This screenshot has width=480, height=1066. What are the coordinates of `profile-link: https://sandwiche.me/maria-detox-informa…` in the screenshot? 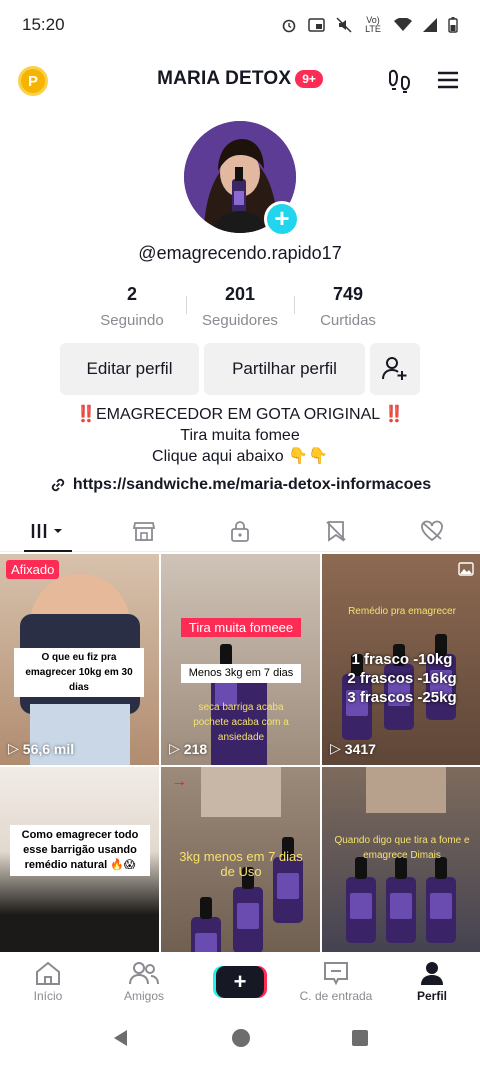 It's located at (240, 485).